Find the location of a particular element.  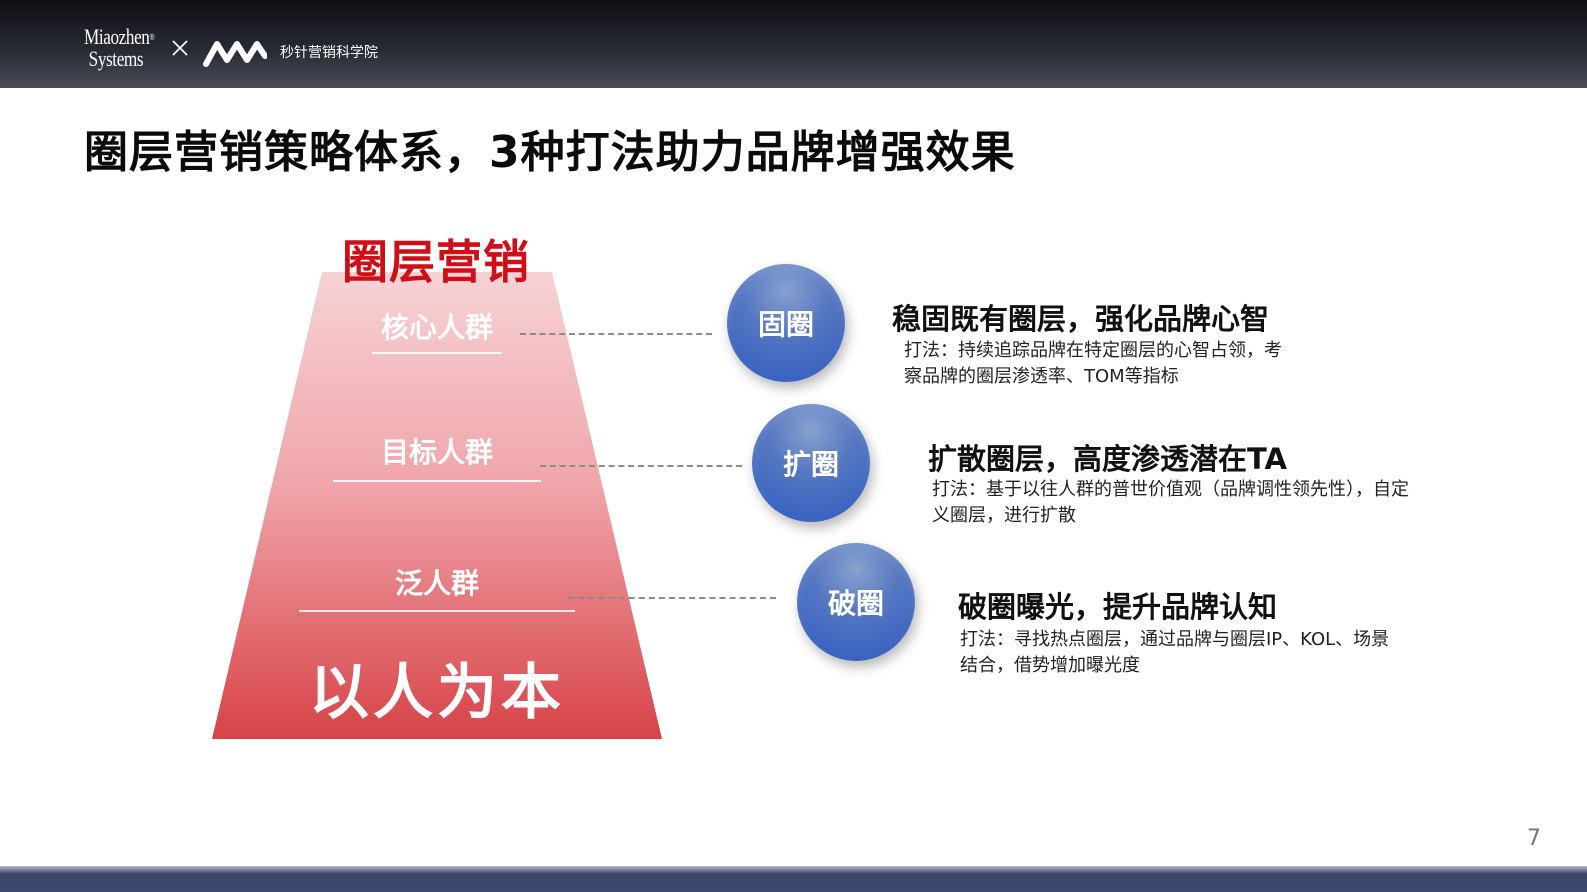

tier-general-underline is located at coordinates (437, 611).